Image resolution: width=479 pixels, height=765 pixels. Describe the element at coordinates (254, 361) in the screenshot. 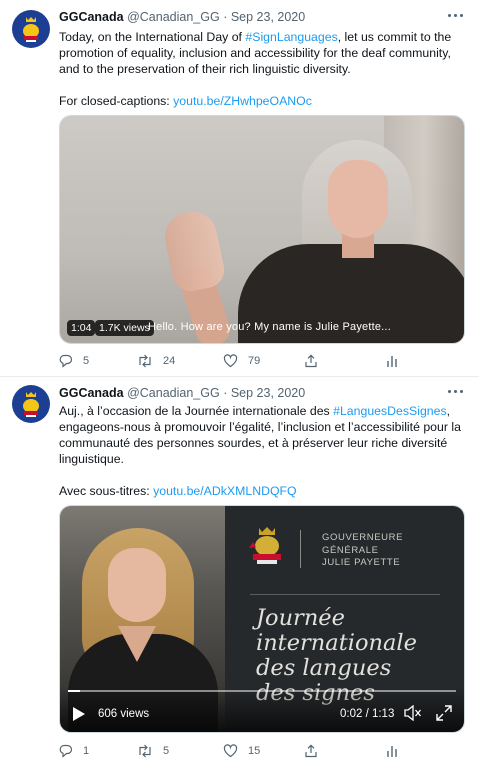

I see `like-count: 79` at that location.